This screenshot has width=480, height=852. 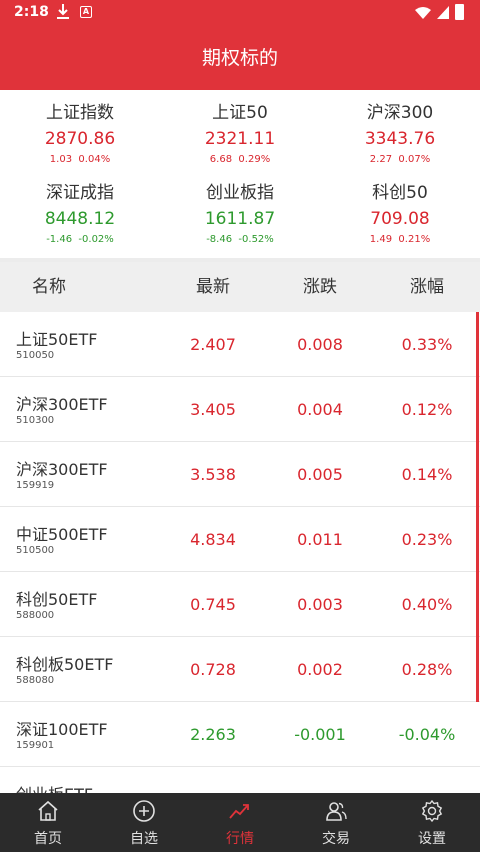 What do you see at coordinates (240, 113) in the screenshot?
I see `index-name: 上证50` at bounding box center [240, 113].